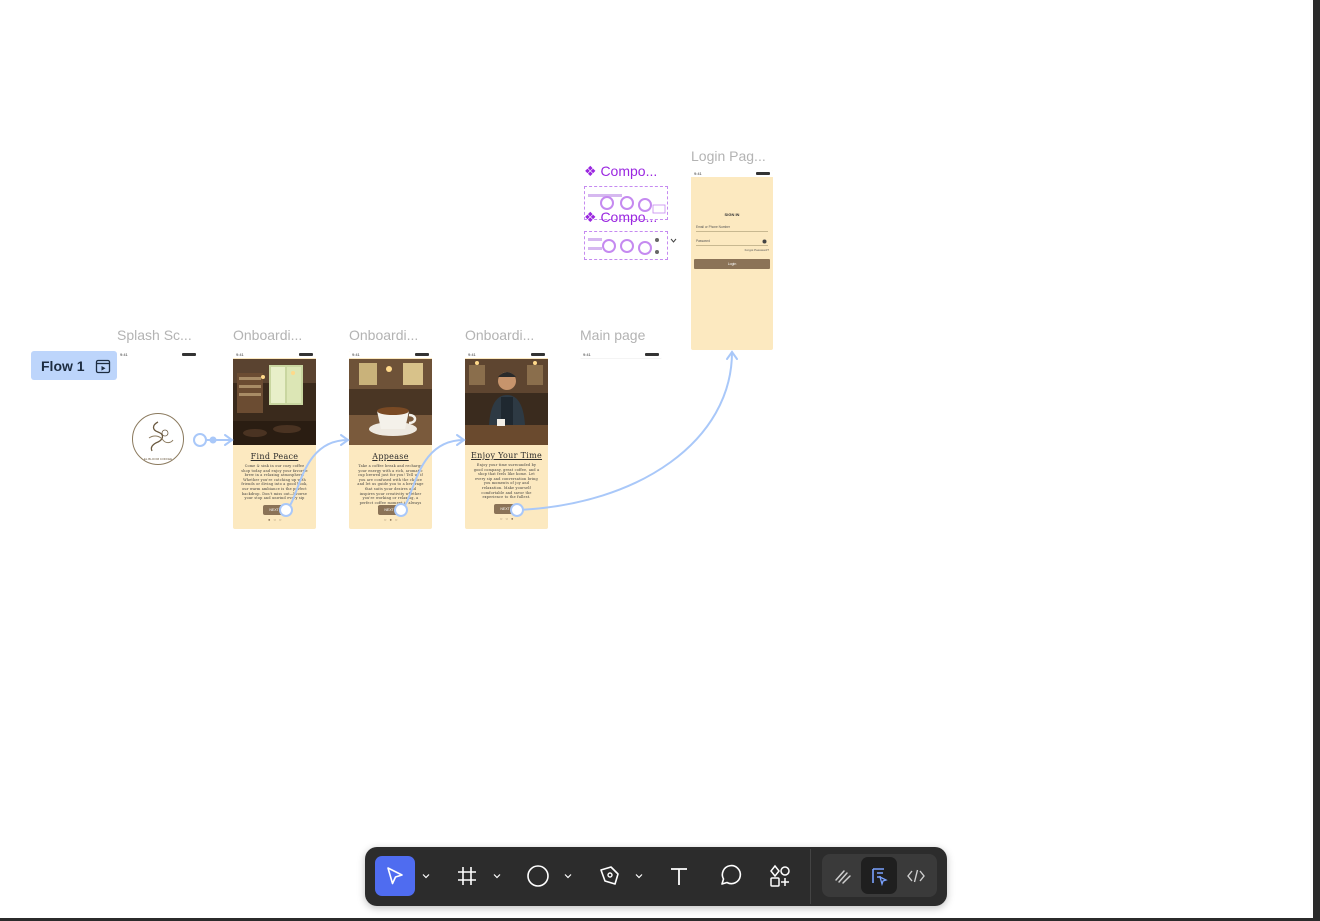 This screenshot has height=921, width=1320. What do you see at coordinates (158, 410) in the screenshot?
I see `splash-screen-frame: 9:41 EL BLOOM COFFEE` at bounding box center [158, 410].